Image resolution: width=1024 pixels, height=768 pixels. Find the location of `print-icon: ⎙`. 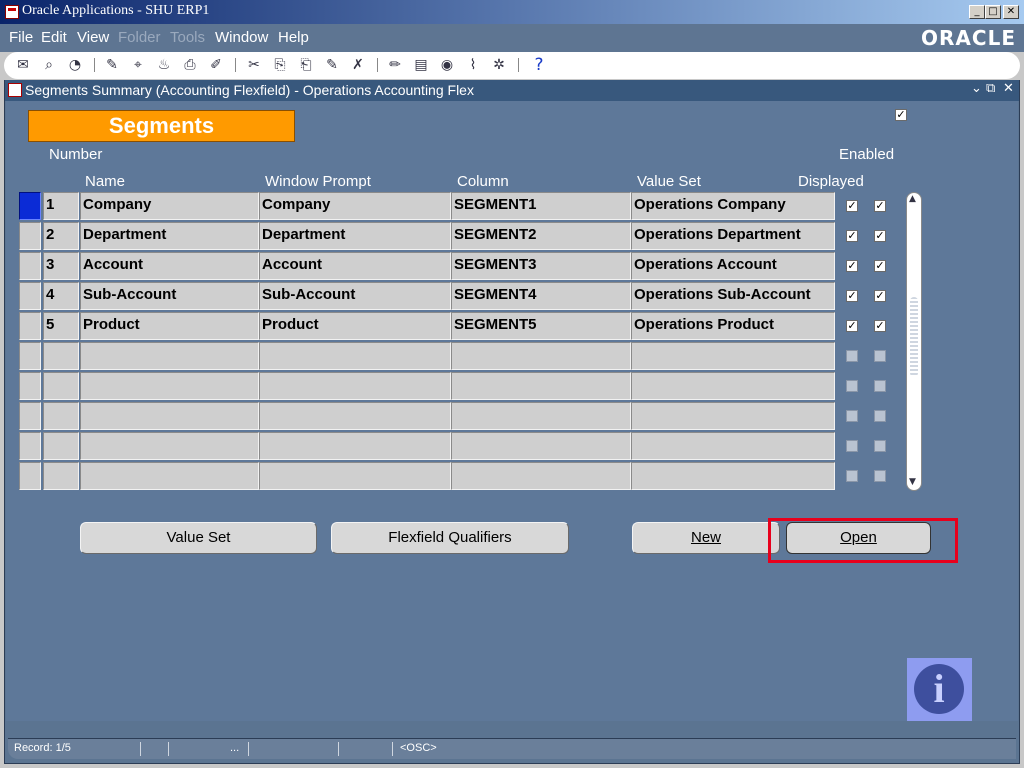

print-icon: ⎙ is located at coordinates (190, 65).